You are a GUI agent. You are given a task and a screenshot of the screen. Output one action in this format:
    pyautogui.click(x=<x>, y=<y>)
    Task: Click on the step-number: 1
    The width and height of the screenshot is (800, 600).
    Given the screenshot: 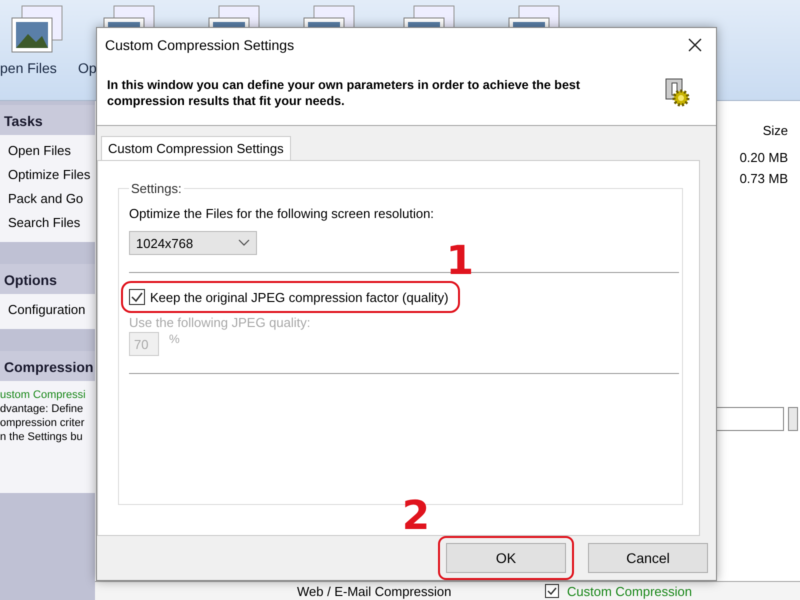 What is the action you would take?
    pyautogui.click(x=460, y=261)
    